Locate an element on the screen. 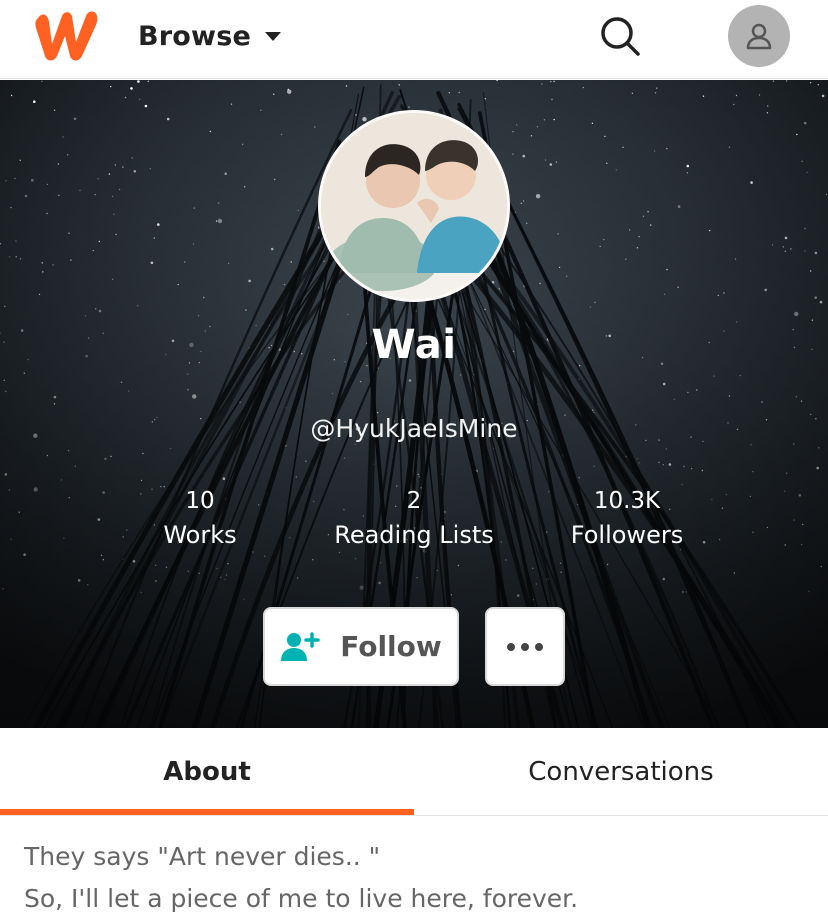 This screenshot has width=828, height=923. profile-photo is located at coordinates (414, 206).